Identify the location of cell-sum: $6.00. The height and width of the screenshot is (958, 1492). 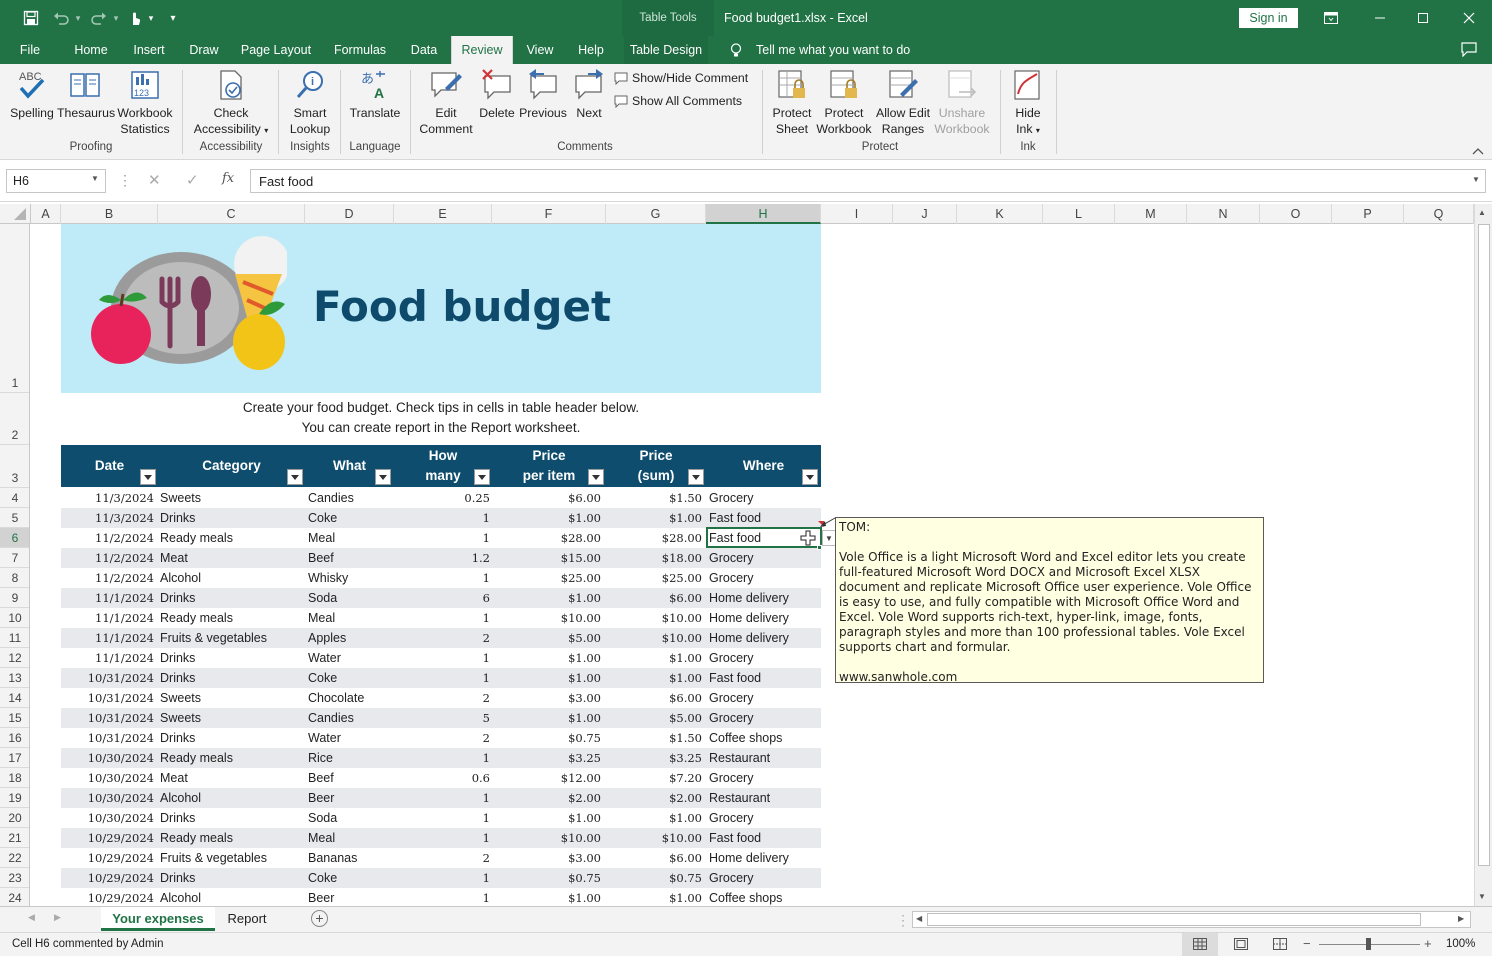
(654, 698).